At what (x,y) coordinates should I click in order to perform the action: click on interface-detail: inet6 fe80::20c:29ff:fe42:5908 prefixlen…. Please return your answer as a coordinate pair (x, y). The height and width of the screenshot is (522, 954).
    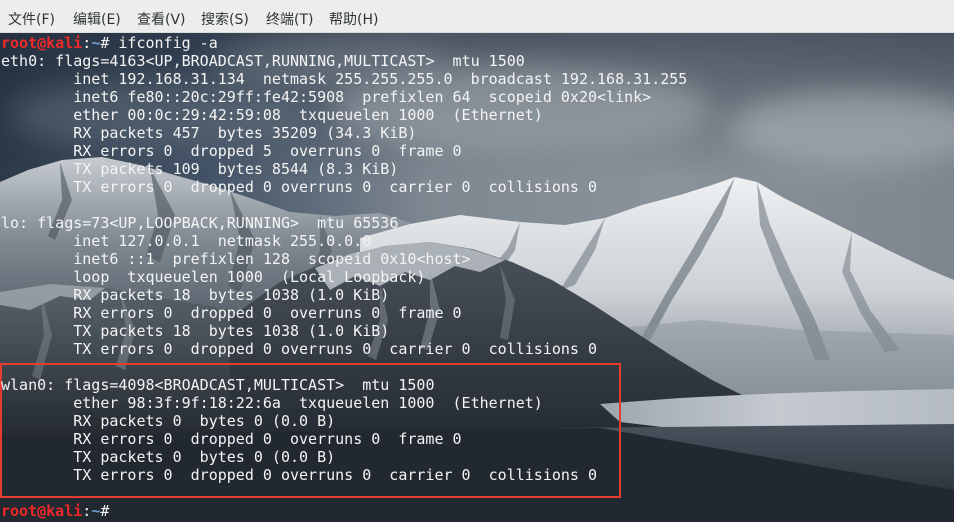
    Looking at the image, I should click on (362, 97).